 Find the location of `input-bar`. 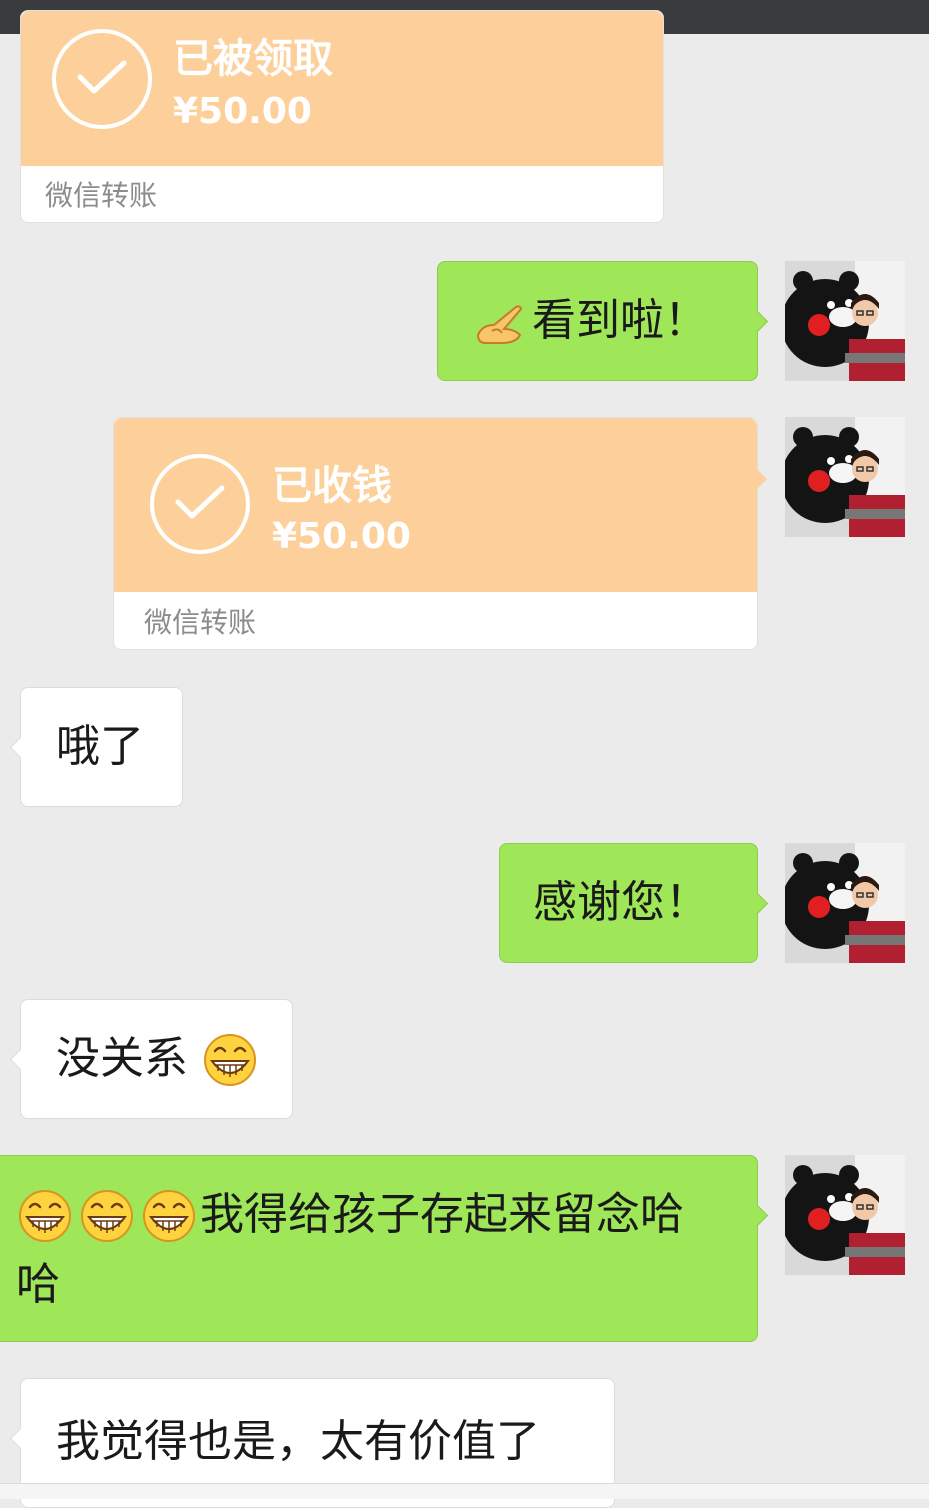

input-bar is located at coordinates (464, 1491).